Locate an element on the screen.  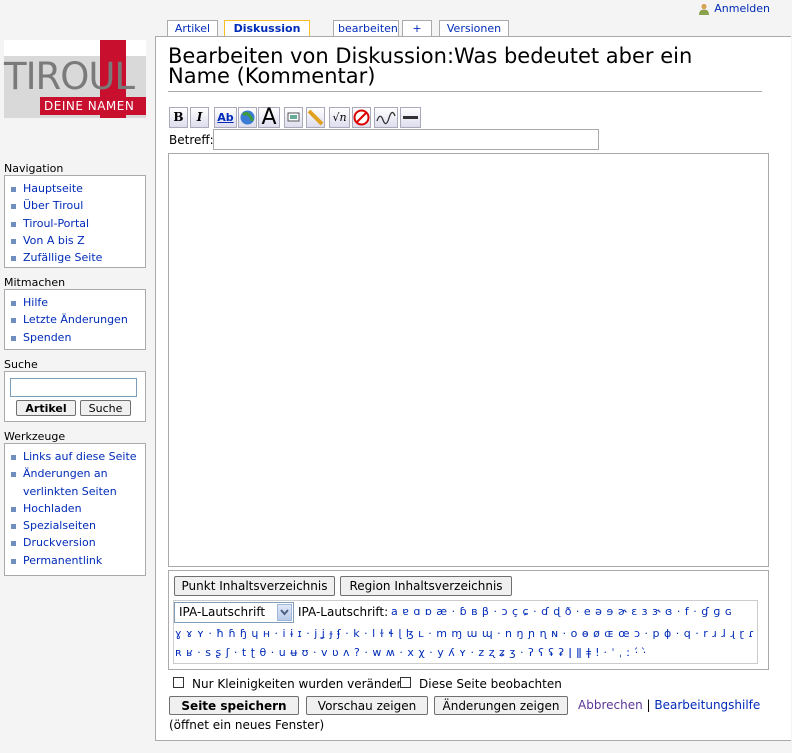
nav-label: Von A bis Z is located at coordinates (54, 240).